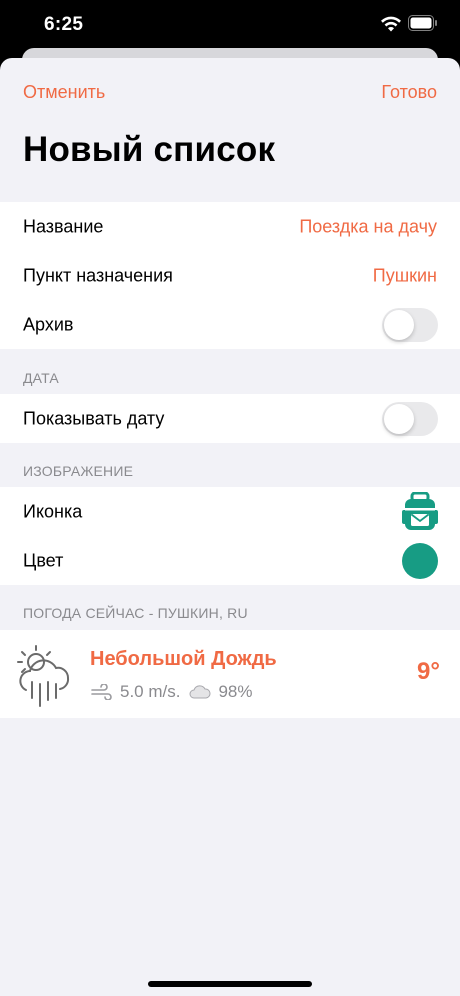 The image size is (460, 996). I want to click on wind-icon, so click(101, 692).